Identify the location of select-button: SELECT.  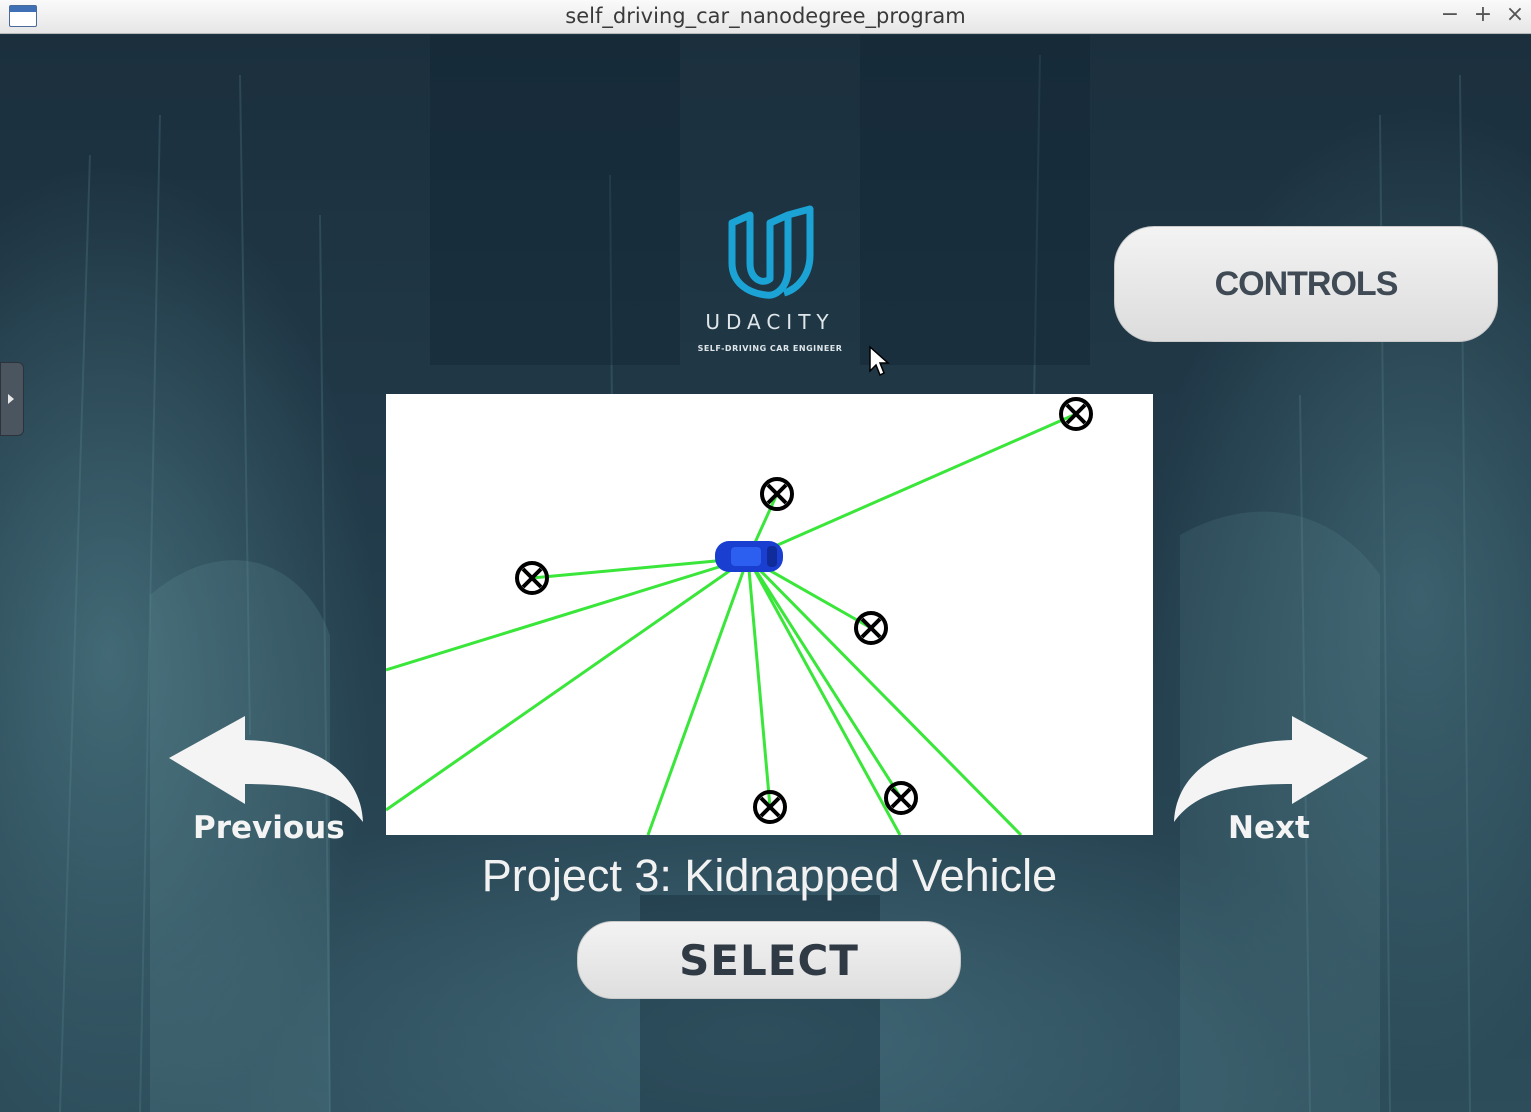
(769, 960).